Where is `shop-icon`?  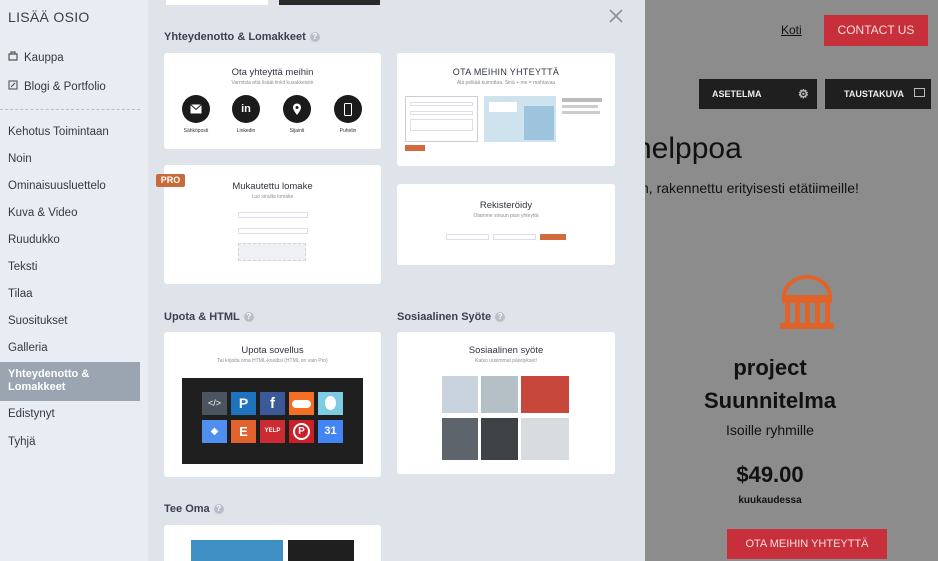
shop-icon is located at coordinates (13, 59).